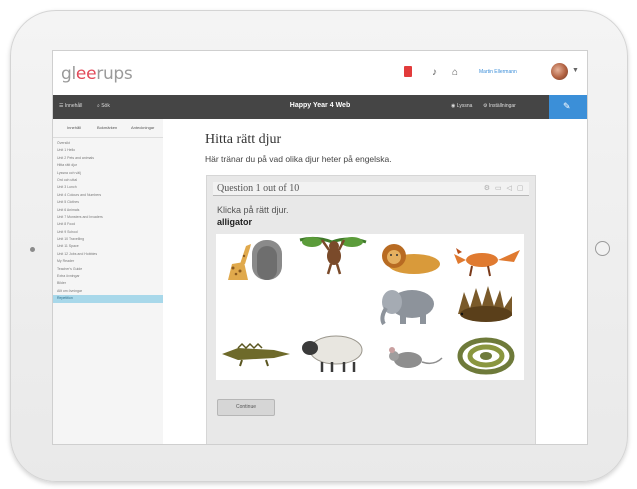 The height and width of the screenshot is (489, 637). I want to click on sidebar-item: Unit 6 Animals, so click(108, 210).